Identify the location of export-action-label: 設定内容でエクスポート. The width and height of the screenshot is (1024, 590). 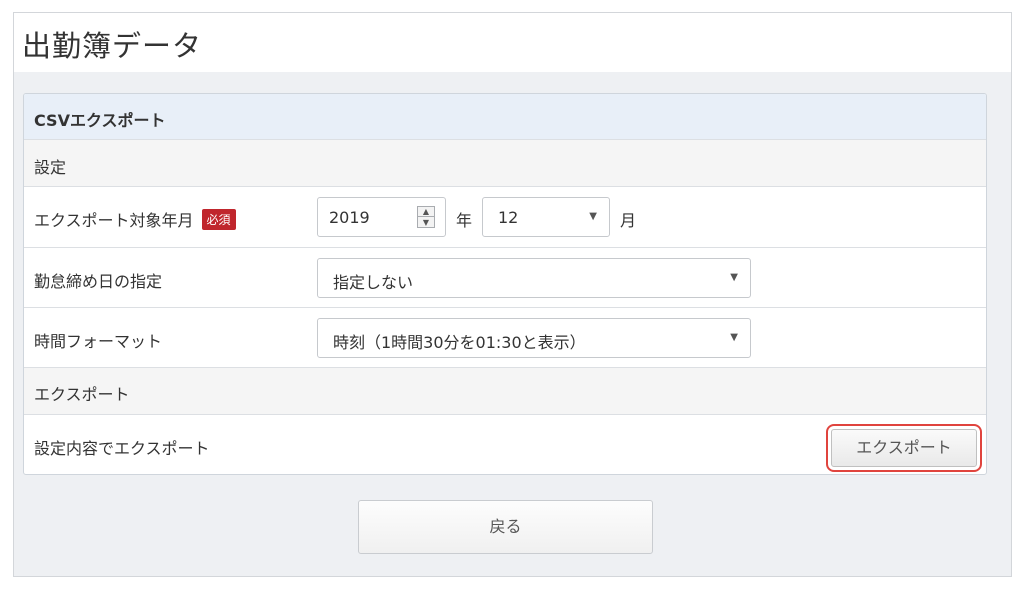
(122, 448).